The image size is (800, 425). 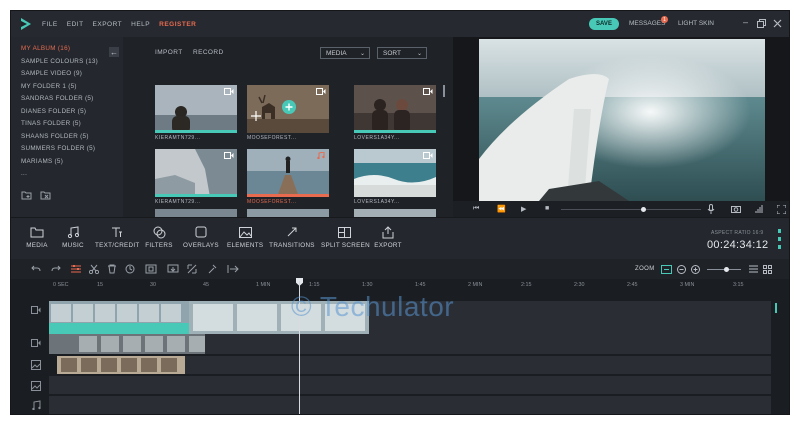 I want to click on minimize-icon: –, so click(x=745, y=22).